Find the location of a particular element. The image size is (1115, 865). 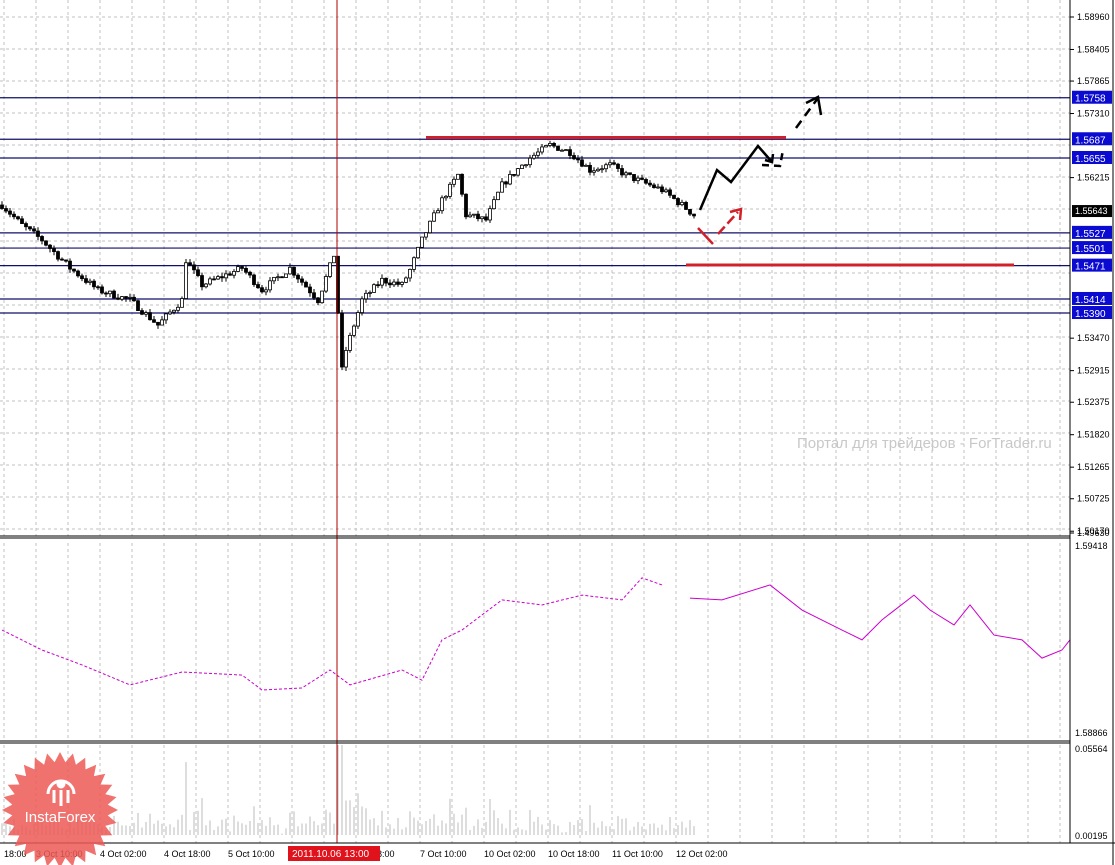

level-label: 1.5655 is located at coordinates (1090, 159).